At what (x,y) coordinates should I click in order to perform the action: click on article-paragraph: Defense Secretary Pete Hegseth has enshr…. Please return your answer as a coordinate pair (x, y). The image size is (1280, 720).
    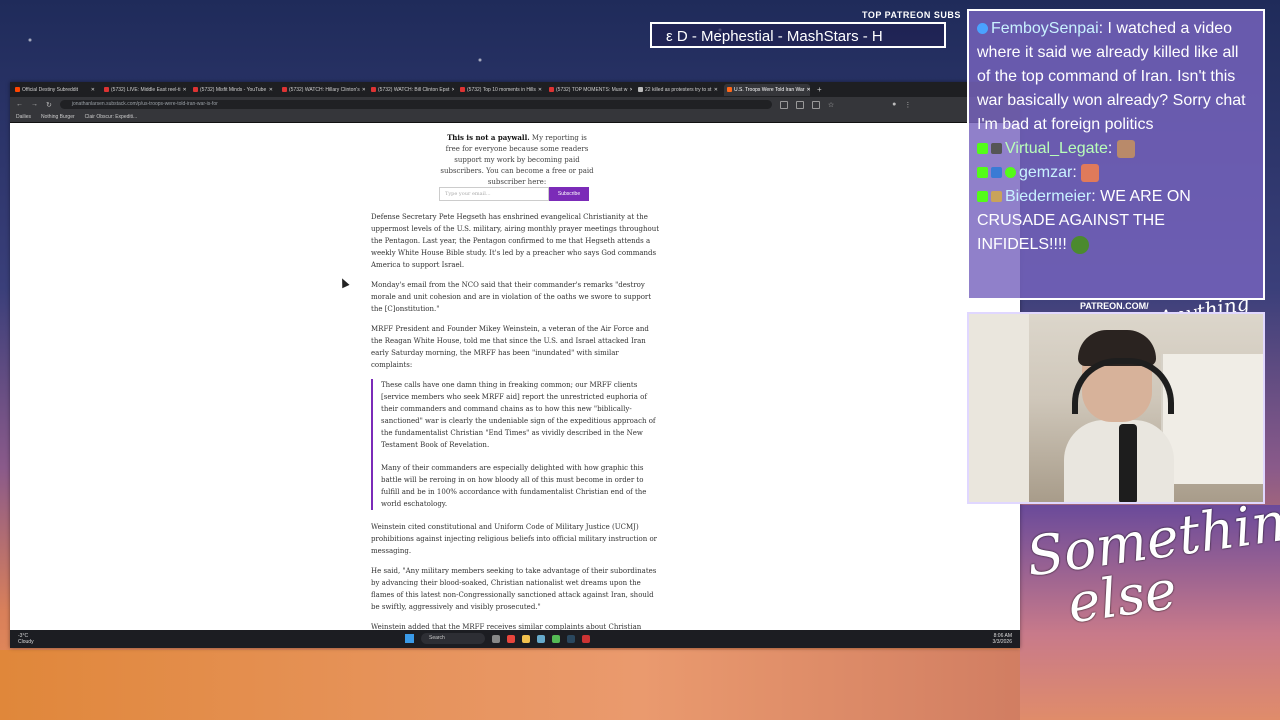
    Looking at the image, I should click on (515, 241).